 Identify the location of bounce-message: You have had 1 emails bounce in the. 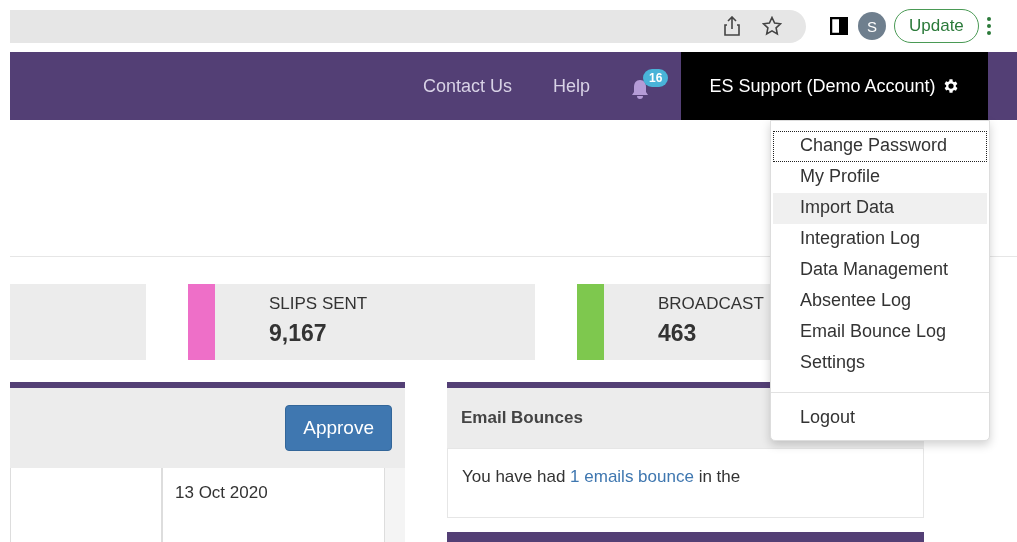
(601, 476).